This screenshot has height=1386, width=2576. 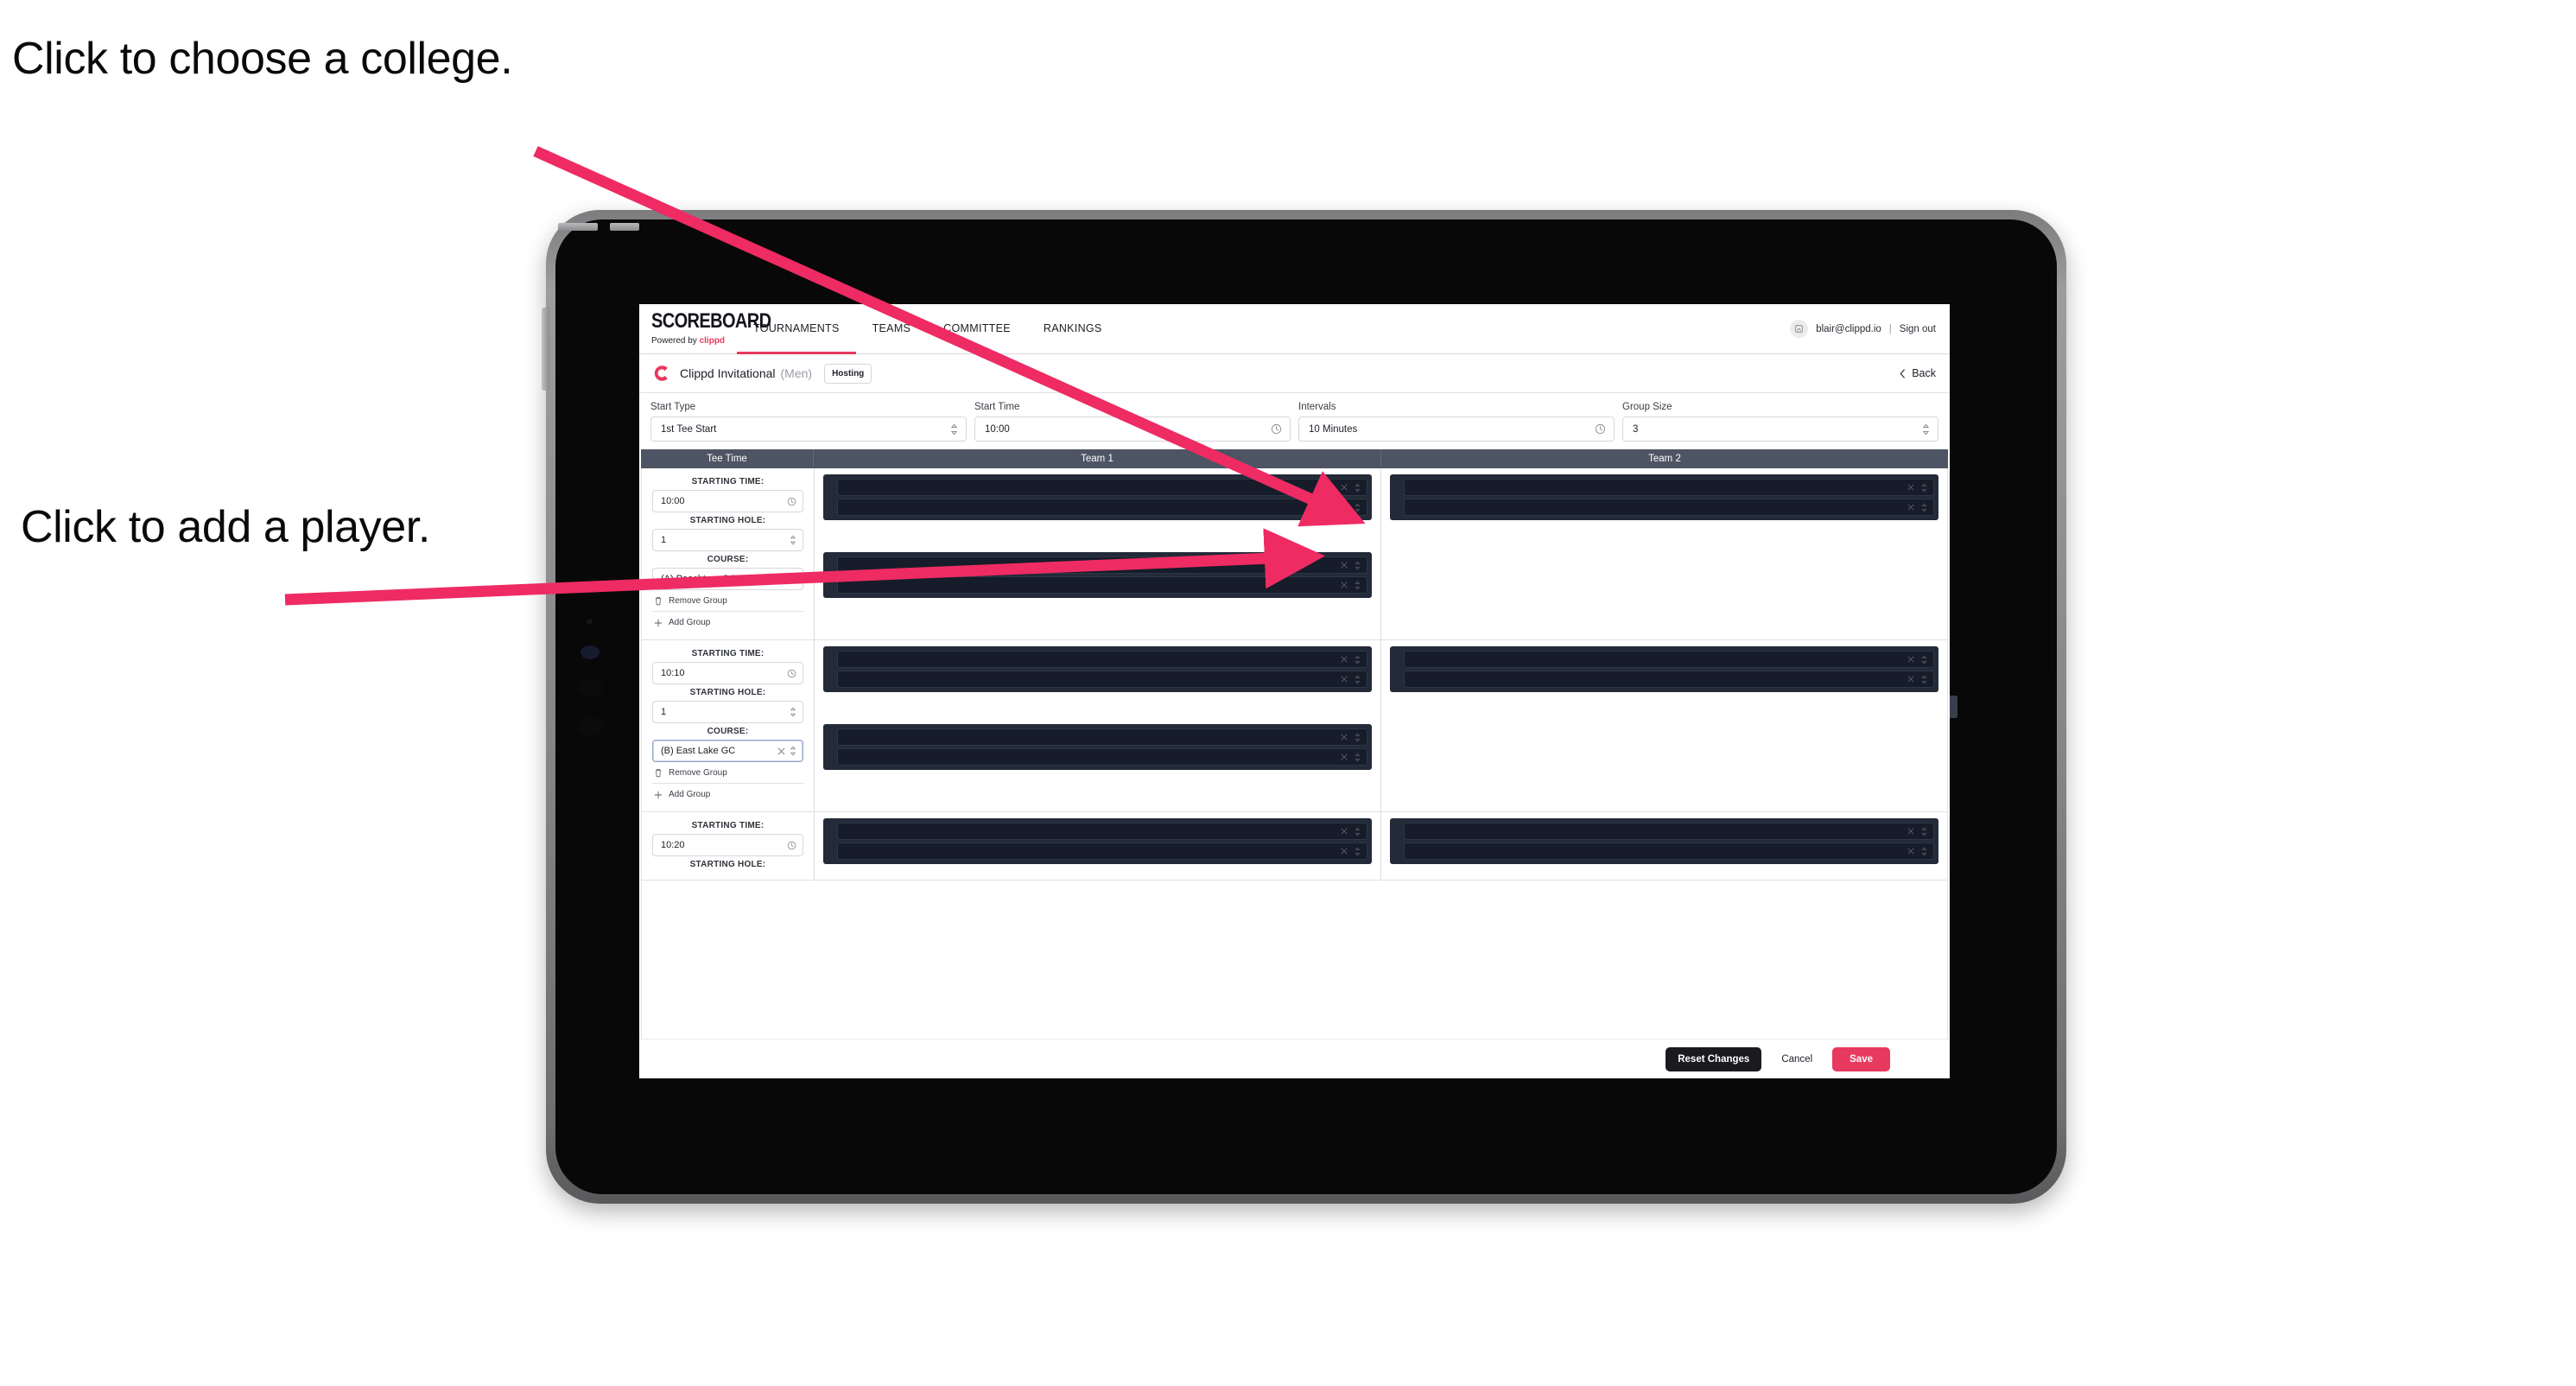 I want to click on intervals-input: 10 Minutes, so click(x=1456, y=429).